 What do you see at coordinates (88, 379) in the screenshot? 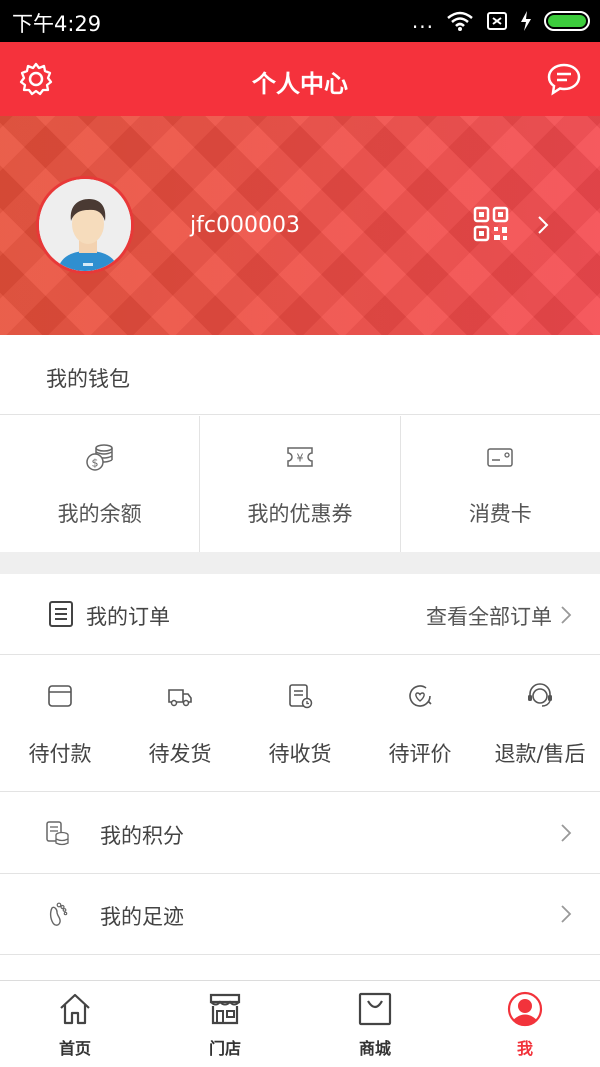
I see `wallet-title: 我的钱包` at bounding box center [88, 379].